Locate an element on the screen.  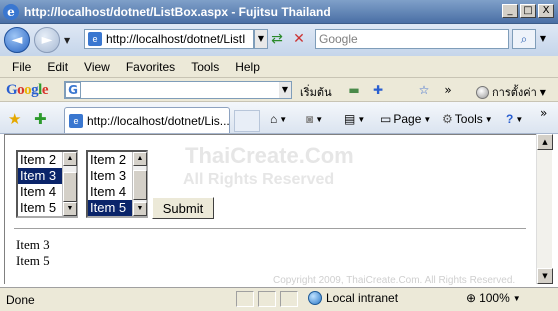
watermark-brand: ThaiCreate.Com is located at coordinates (269, 155).